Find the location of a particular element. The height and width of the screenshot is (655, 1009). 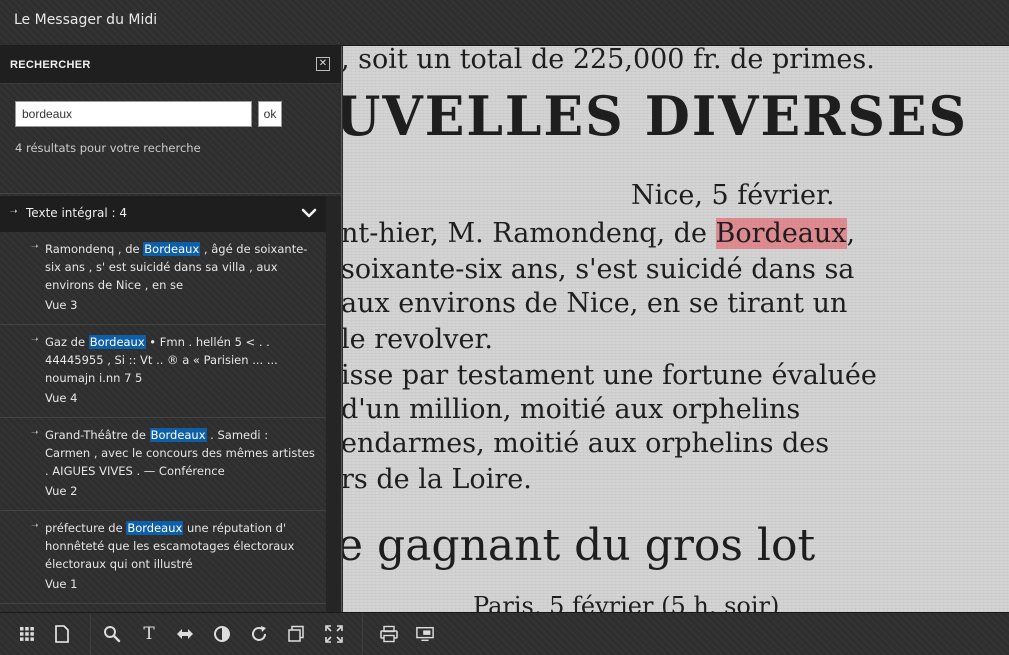

page-search-highlight: Bordeaux is located at coordinates (781, 233).